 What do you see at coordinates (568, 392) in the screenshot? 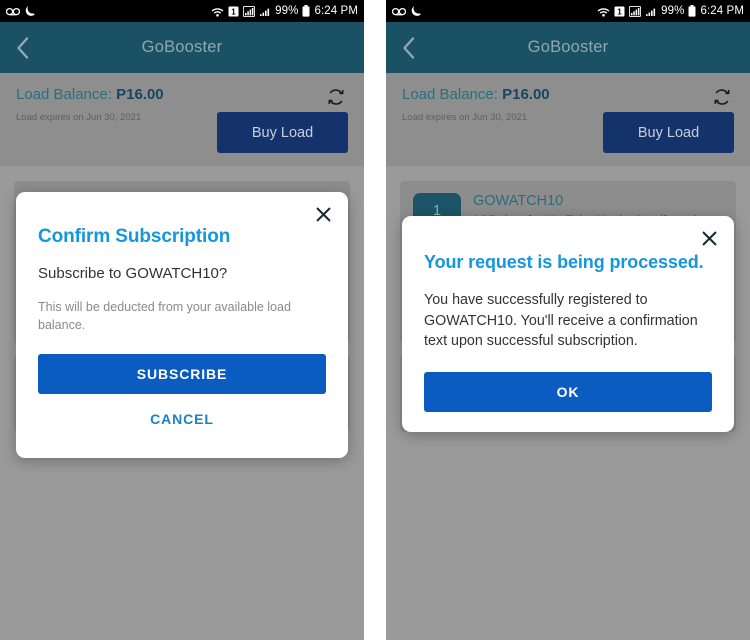
I see `dialog-ok-button: OK` at bounding box center [568, 392].